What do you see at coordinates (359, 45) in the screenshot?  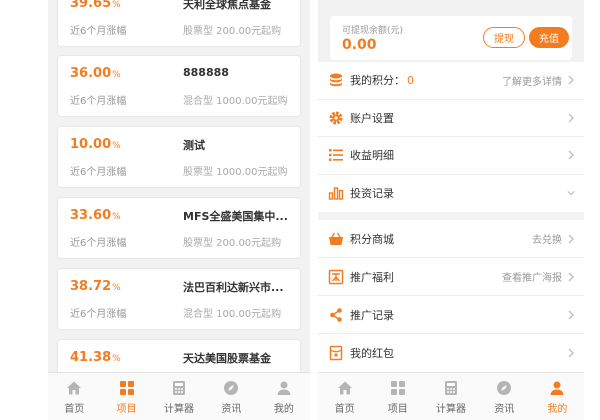 I see `balance-amount: 0.00` at bounding box center [359, 45].